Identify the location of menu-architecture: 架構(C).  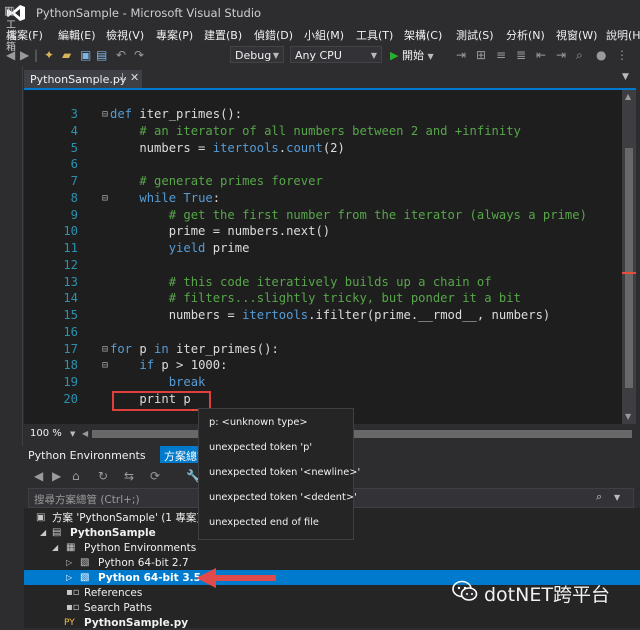
(423, 35).